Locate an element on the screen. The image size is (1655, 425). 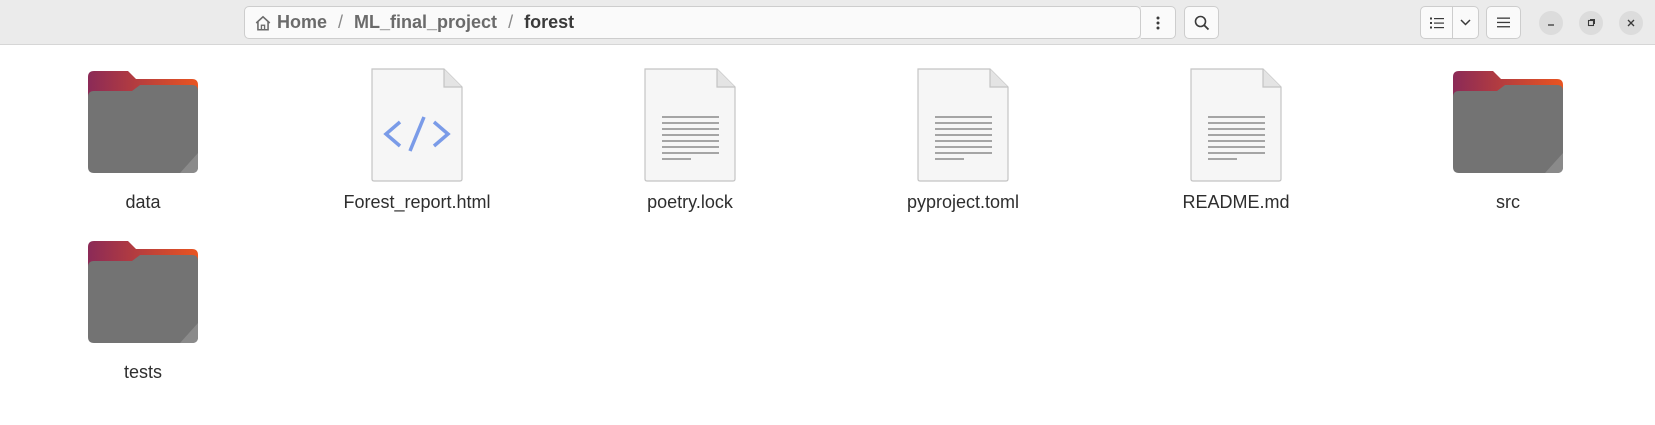
main-menu-button is located at coordinates (1503, 22).